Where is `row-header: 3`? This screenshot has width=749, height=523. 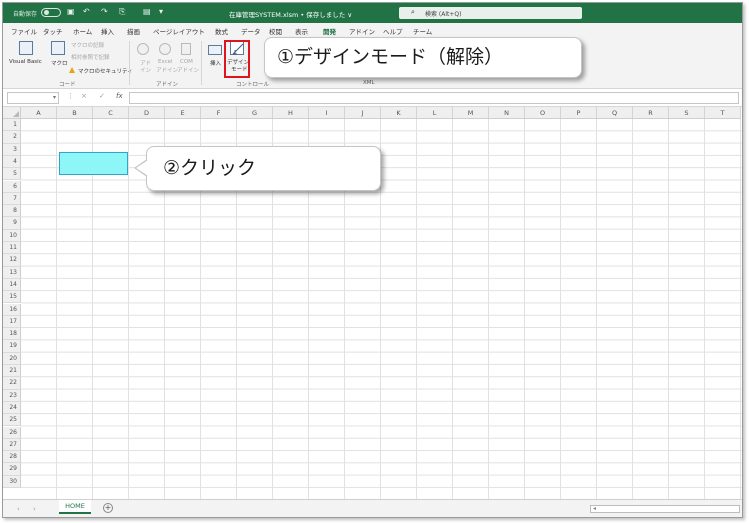
row-header: 3 is located at coordinates (12, 149).